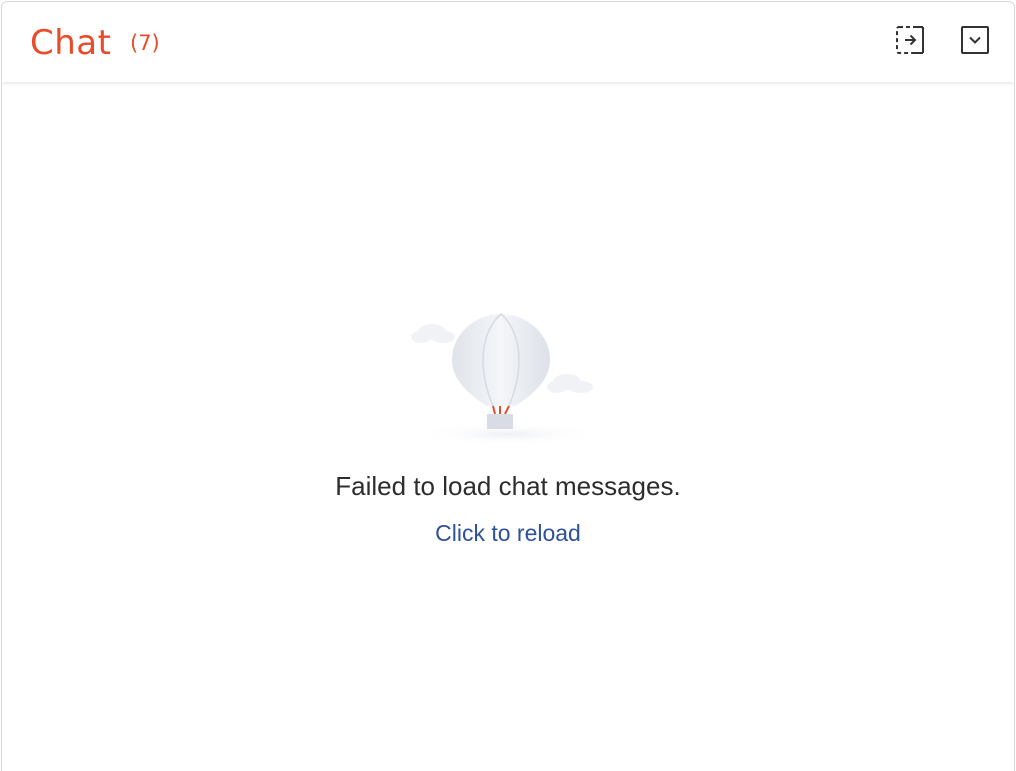 The width and height of the screenshot is (1016, 771). Describe the element at coordinates (145, 43) in the screenshot. I see `chat-unread-count: (7)` at that location.